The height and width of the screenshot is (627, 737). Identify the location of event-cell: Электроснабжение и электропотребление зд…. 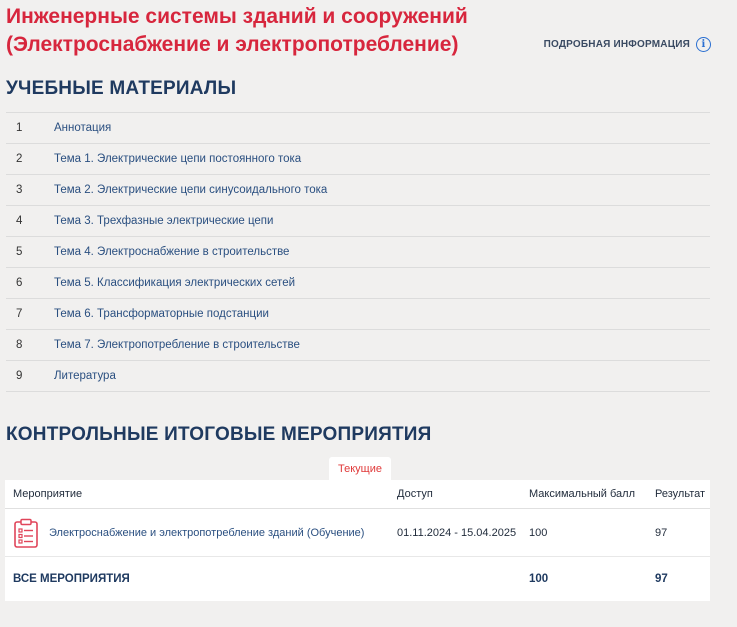
(201, 532).